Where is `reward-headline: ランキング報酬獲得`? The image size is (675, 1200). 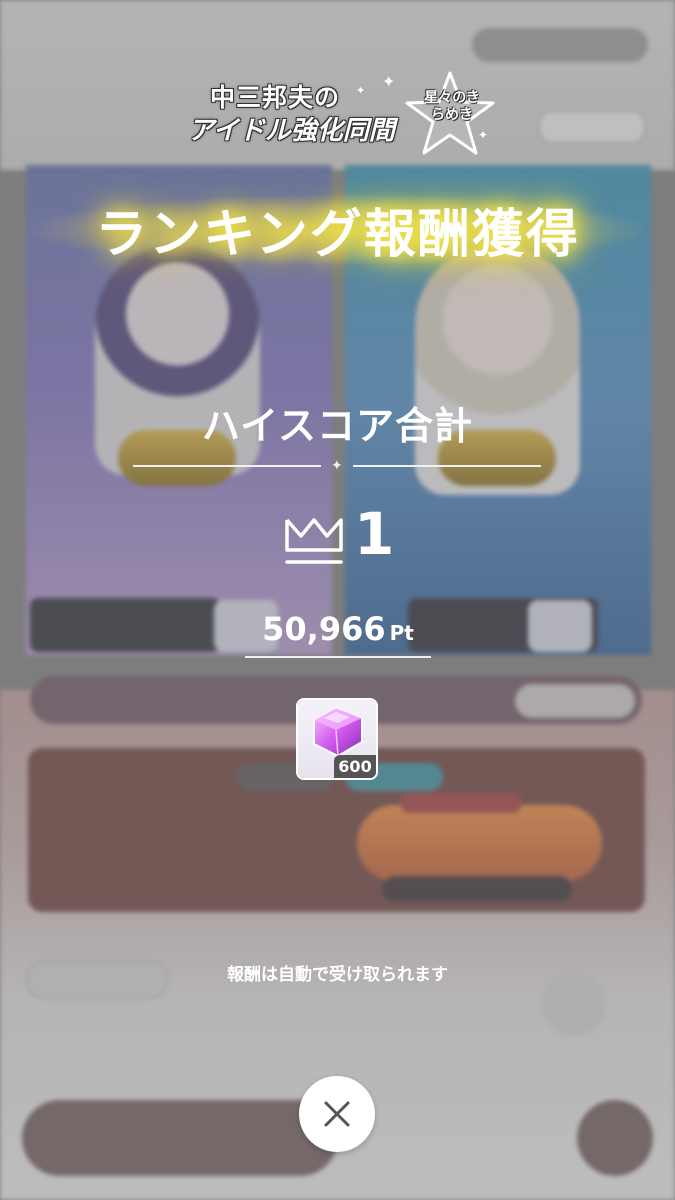
reward-headline: ランキング報酬獲得 is located at coordinates (337, 235).